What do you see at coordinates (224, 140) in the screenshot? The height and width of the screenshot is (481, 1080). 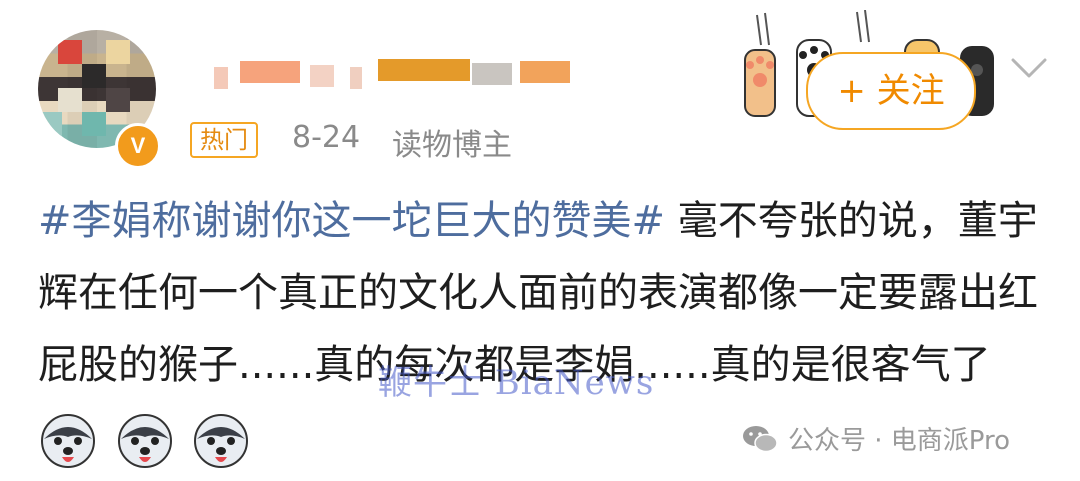 I see `hot-badge: 热门` at bounding box center [224, 140].